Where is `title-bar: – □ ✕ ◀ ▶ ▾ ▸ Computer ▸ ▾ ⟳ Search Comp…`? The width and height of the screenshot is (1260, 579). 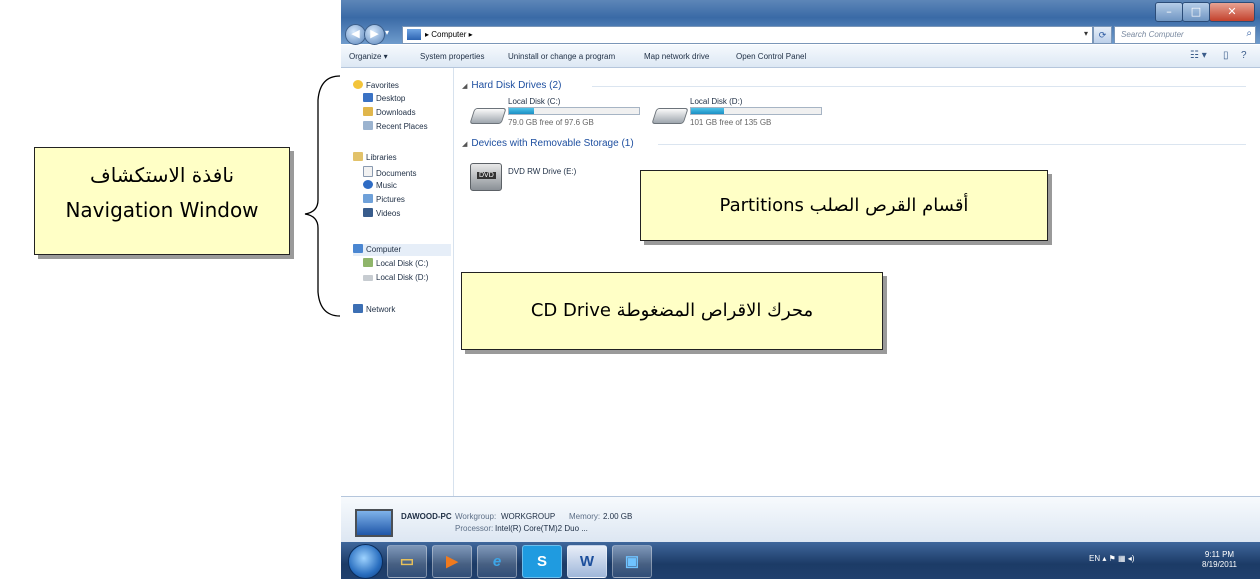
title-bar: – □ ✕ ◀ ▶ ▾ ▸ Computer ▸ ▾ ⟳ Search Comp… is located at coordinates (800, 22).